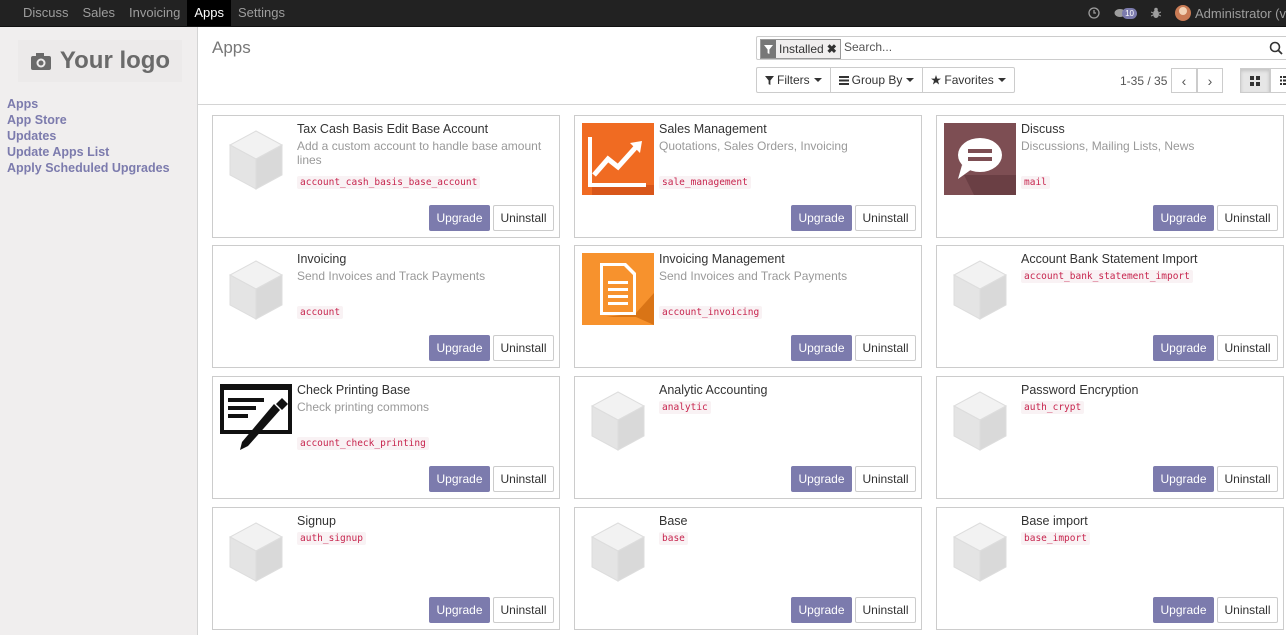 This screenshot has width=1286, height=635. What do you see at coordinates (1184, 80) in the screenshot?
I see `pager-previous-button: ‹` at bounding box center [1184, 80].